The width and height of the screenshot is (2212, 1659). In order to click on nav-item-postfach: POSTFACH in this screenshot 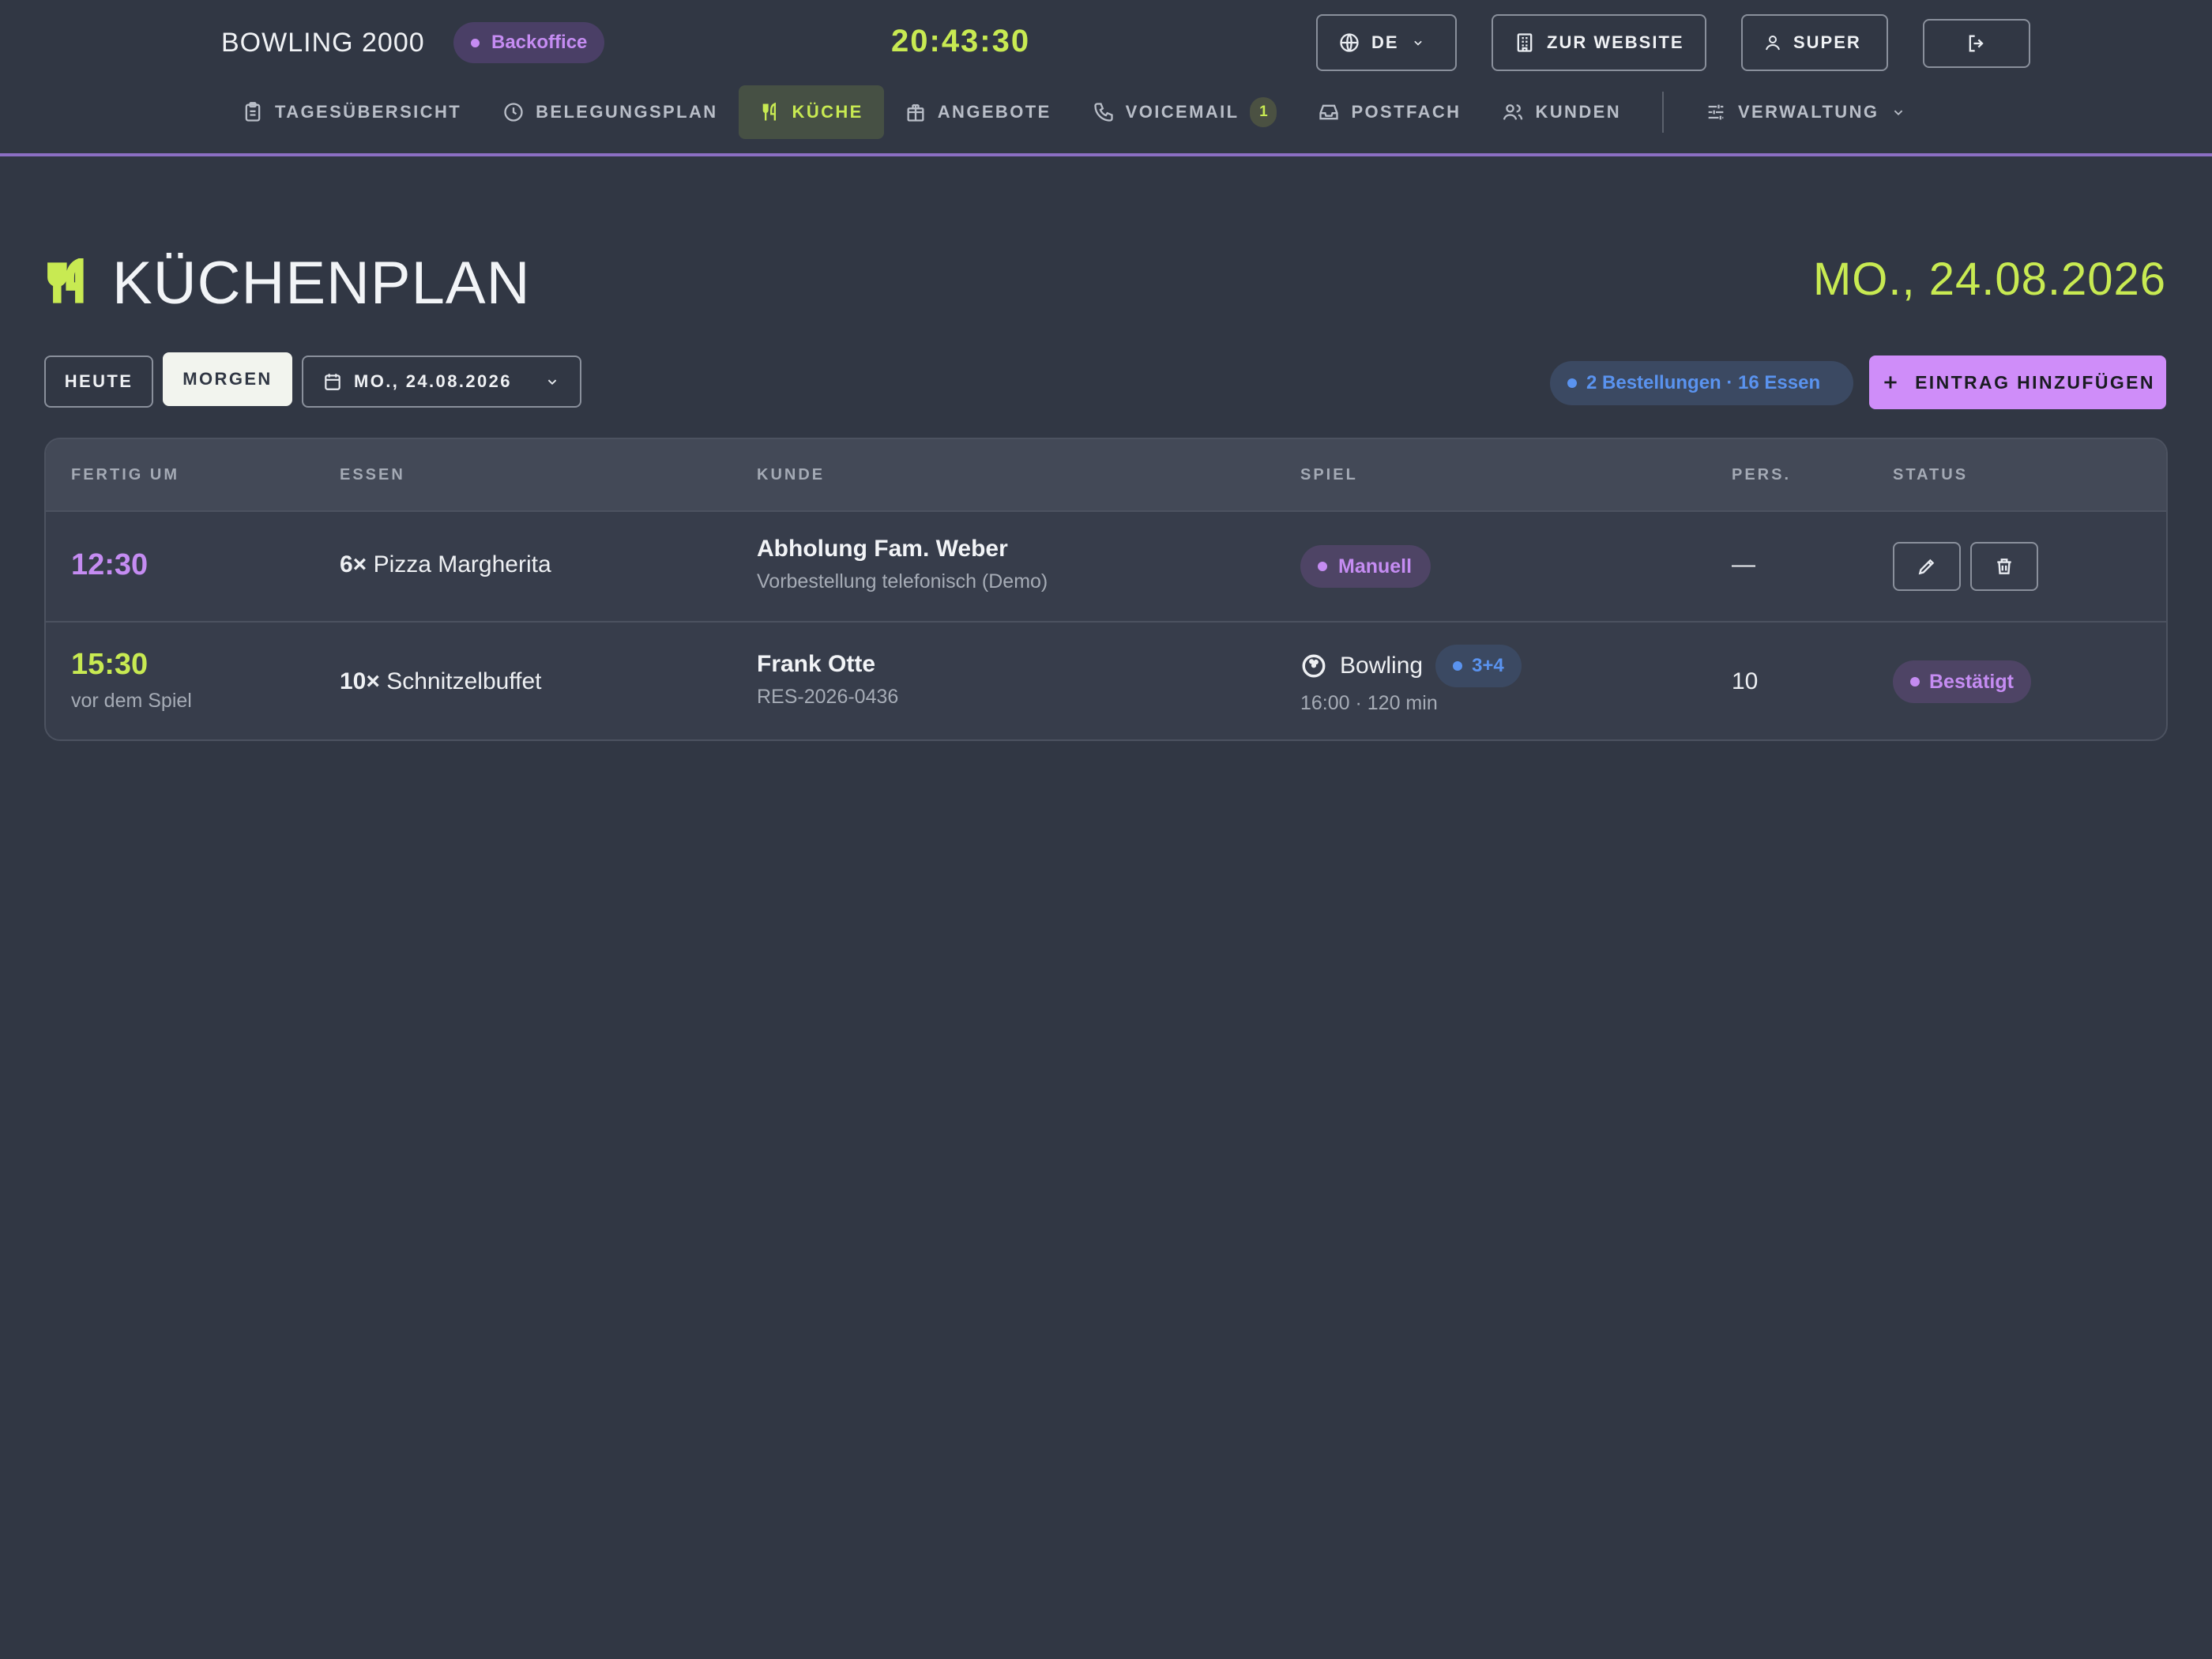, I will do `click(1389, 112)`.